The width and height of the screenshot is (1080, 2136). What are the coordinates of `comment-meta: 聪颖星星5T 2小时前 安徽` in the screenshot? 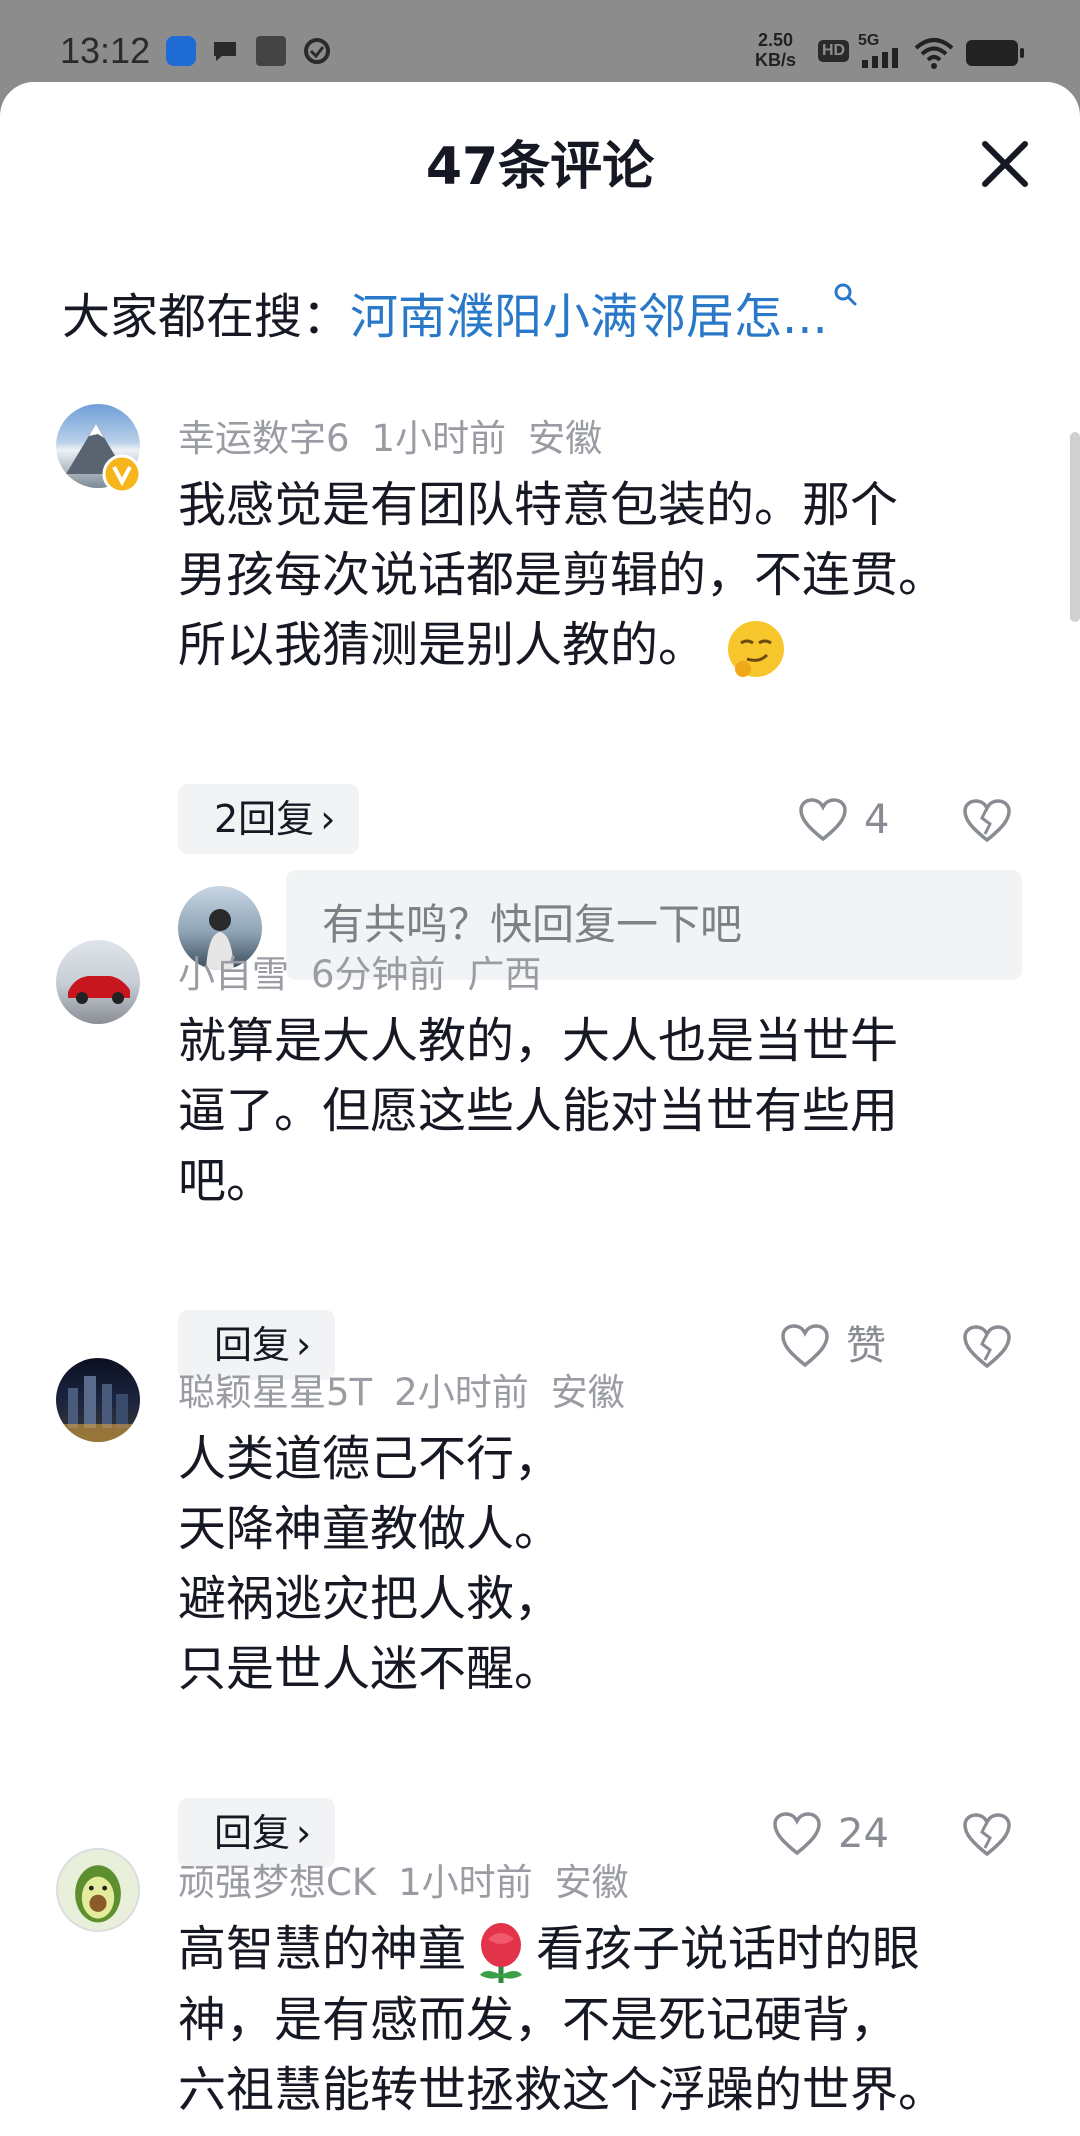 It's located at (412, 1389).